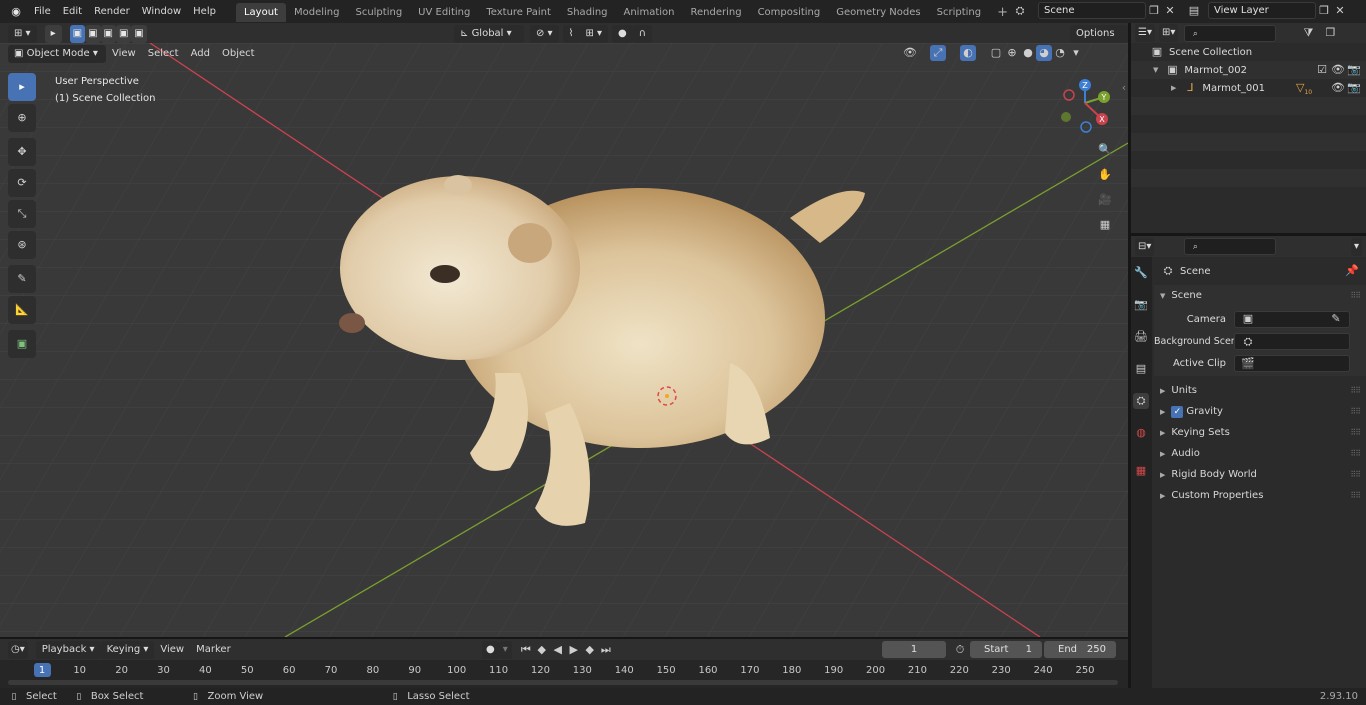  Describe the element at coordinates (1141, 273) in the screenshot. I see `tool-tab-icon: 🔧` at that location.